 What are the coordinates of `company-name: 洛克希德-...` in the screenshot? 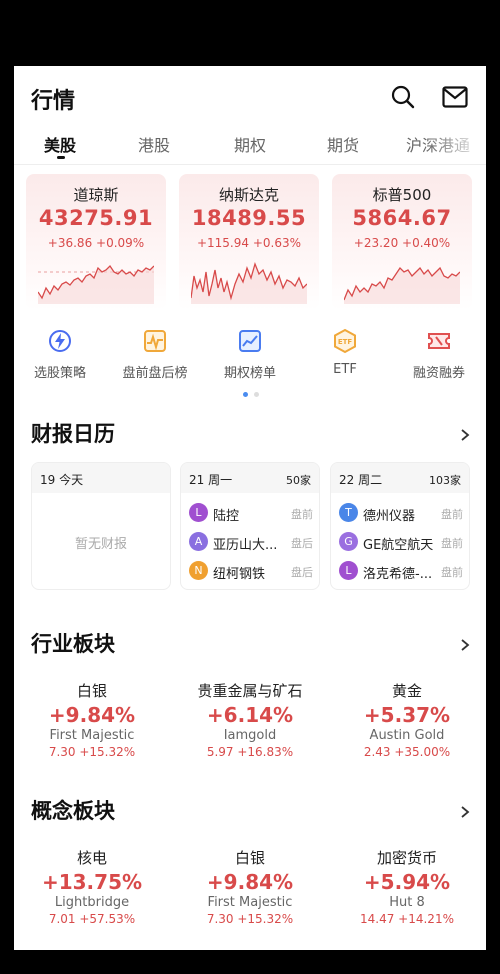 It's located at (398, 574).